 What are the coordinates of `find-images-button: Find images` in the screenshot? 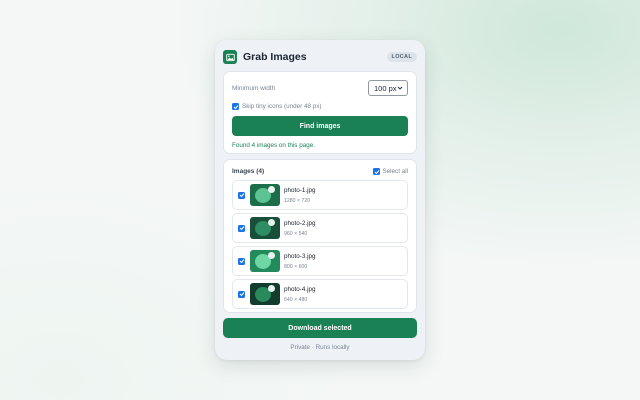 It's located at (320, 126).